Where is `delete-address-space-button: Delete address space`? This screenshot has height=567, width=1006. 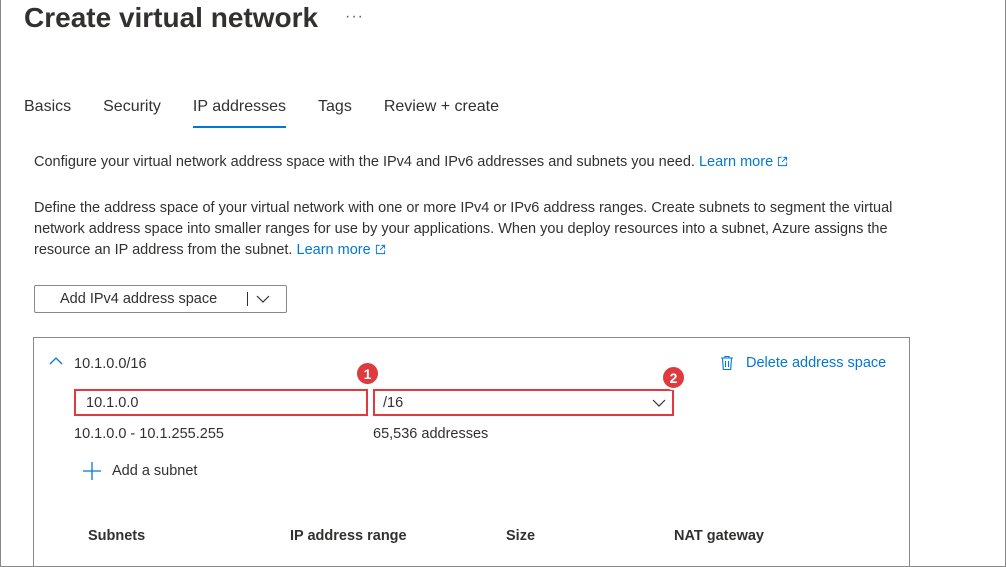
delete-address-space-button: Delete address space is located at coordinates (803, 363).